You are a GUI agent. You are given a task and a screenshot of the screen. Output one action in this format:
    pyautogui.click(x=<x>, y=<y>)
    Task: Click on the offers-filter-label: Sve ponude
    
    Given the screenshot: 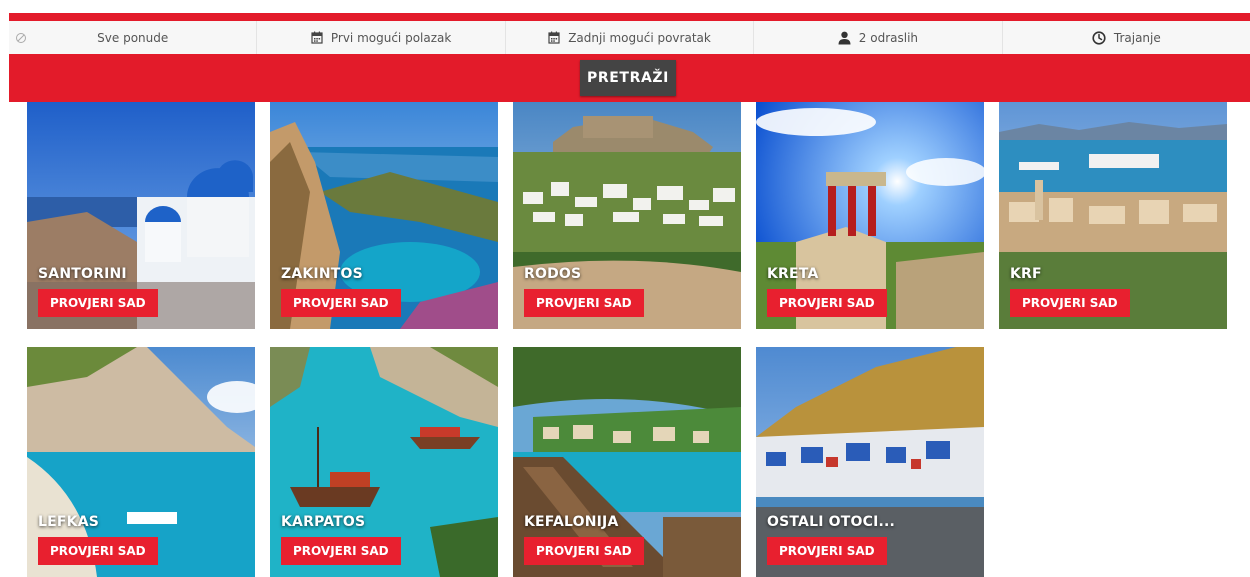 What is the action you would take?
    pyautogui.click(x=133, y=37)
    